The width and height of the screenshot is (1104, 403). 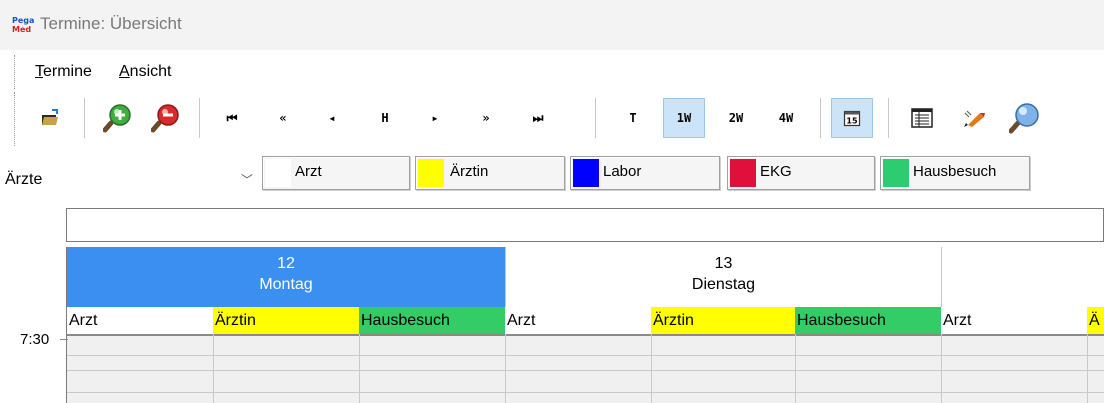 What do you see at coordinates (111, 23) in the screenshot?
I see `window-title: Termine: Übersicht` at bounding box center [111, 23].